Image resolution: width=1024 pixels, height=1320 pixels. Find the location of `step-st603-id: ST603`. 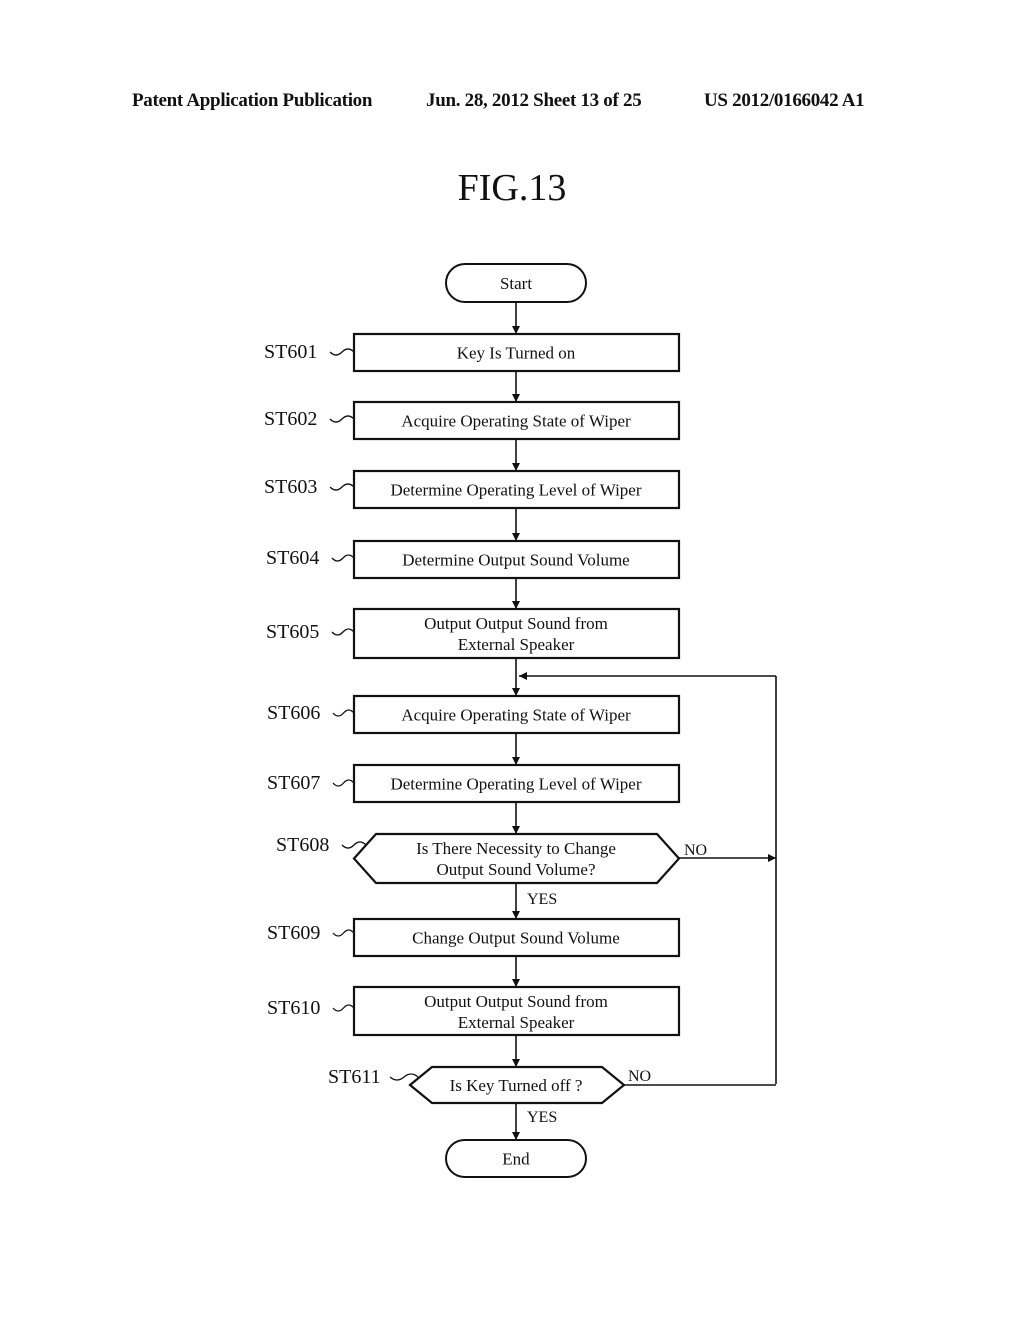

step-st603-id: ST603 is located at coordinates (290, 487).